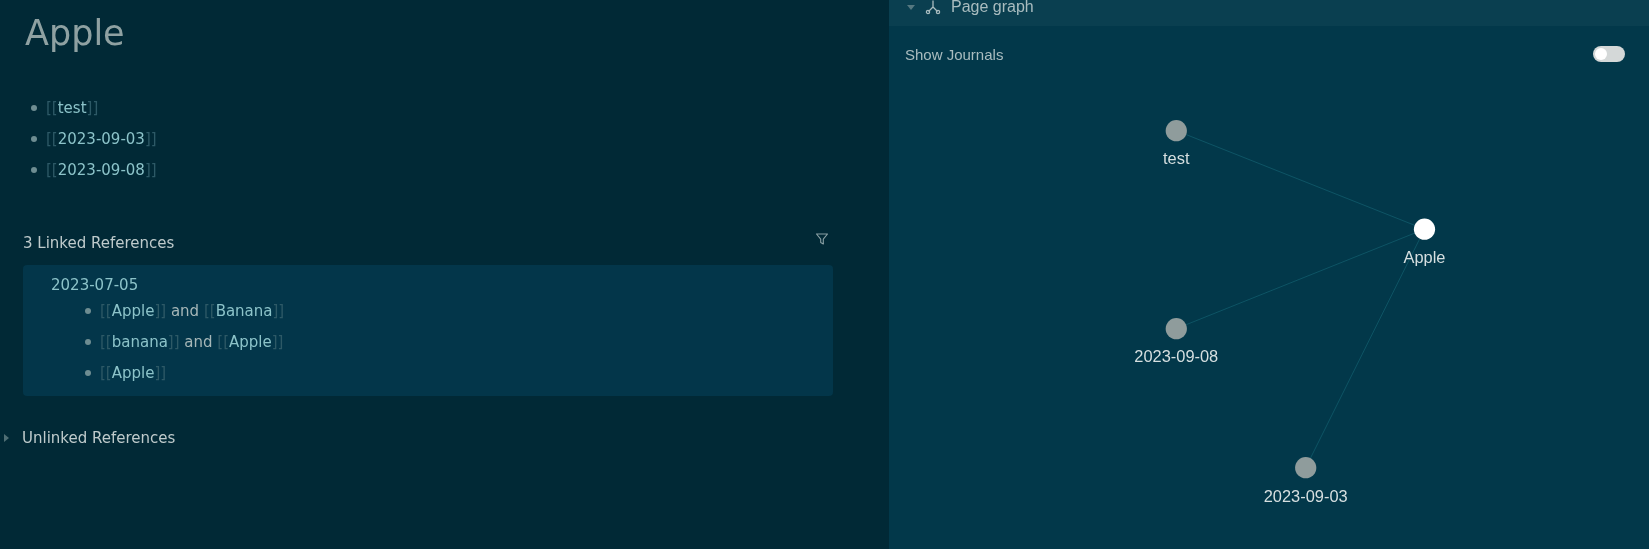 This screenshot has width=1649, height=549. Describe the element at coordinates (911, 7) in the screenshot. I see `collapse-arrow-icon` at that location.